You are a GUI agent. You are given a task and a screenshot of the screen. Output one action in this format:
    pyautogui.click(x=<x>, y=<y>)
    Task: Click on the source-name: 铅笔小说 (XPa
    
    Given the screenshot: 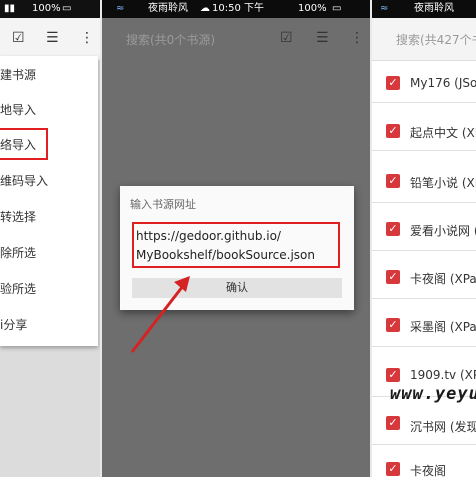 What is the action you would take?
    pyautogui.click(x=443, y=183)
    